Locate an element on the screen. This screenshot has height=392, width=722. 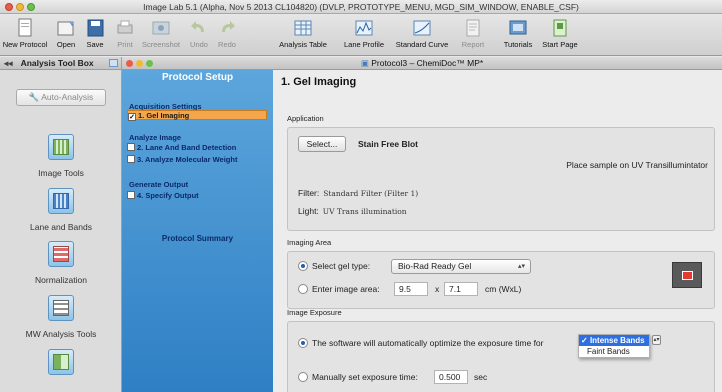
auto-analysis-label: Auto-Analysis is located at coordinates (67, 97).